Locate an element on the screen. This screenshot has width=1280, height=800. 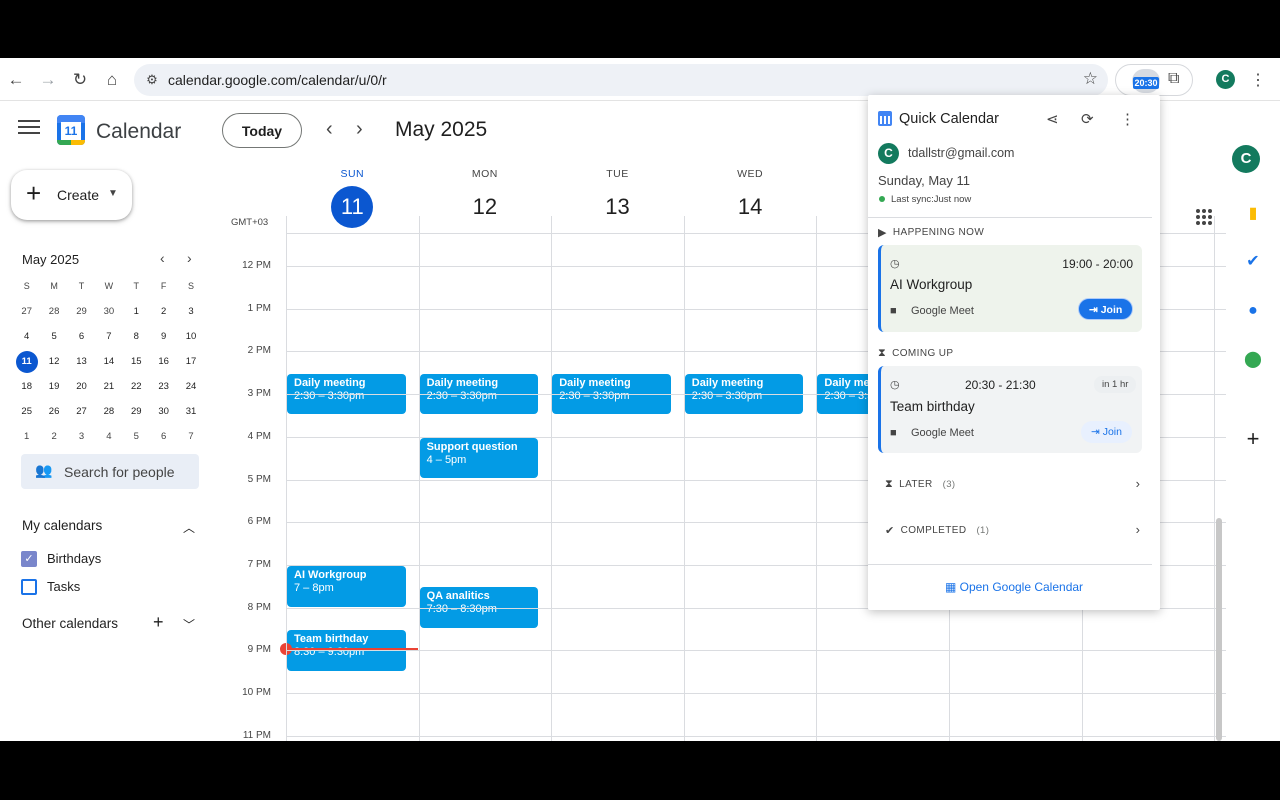
grid-scrollbar is located at coordinates (1219, 629).